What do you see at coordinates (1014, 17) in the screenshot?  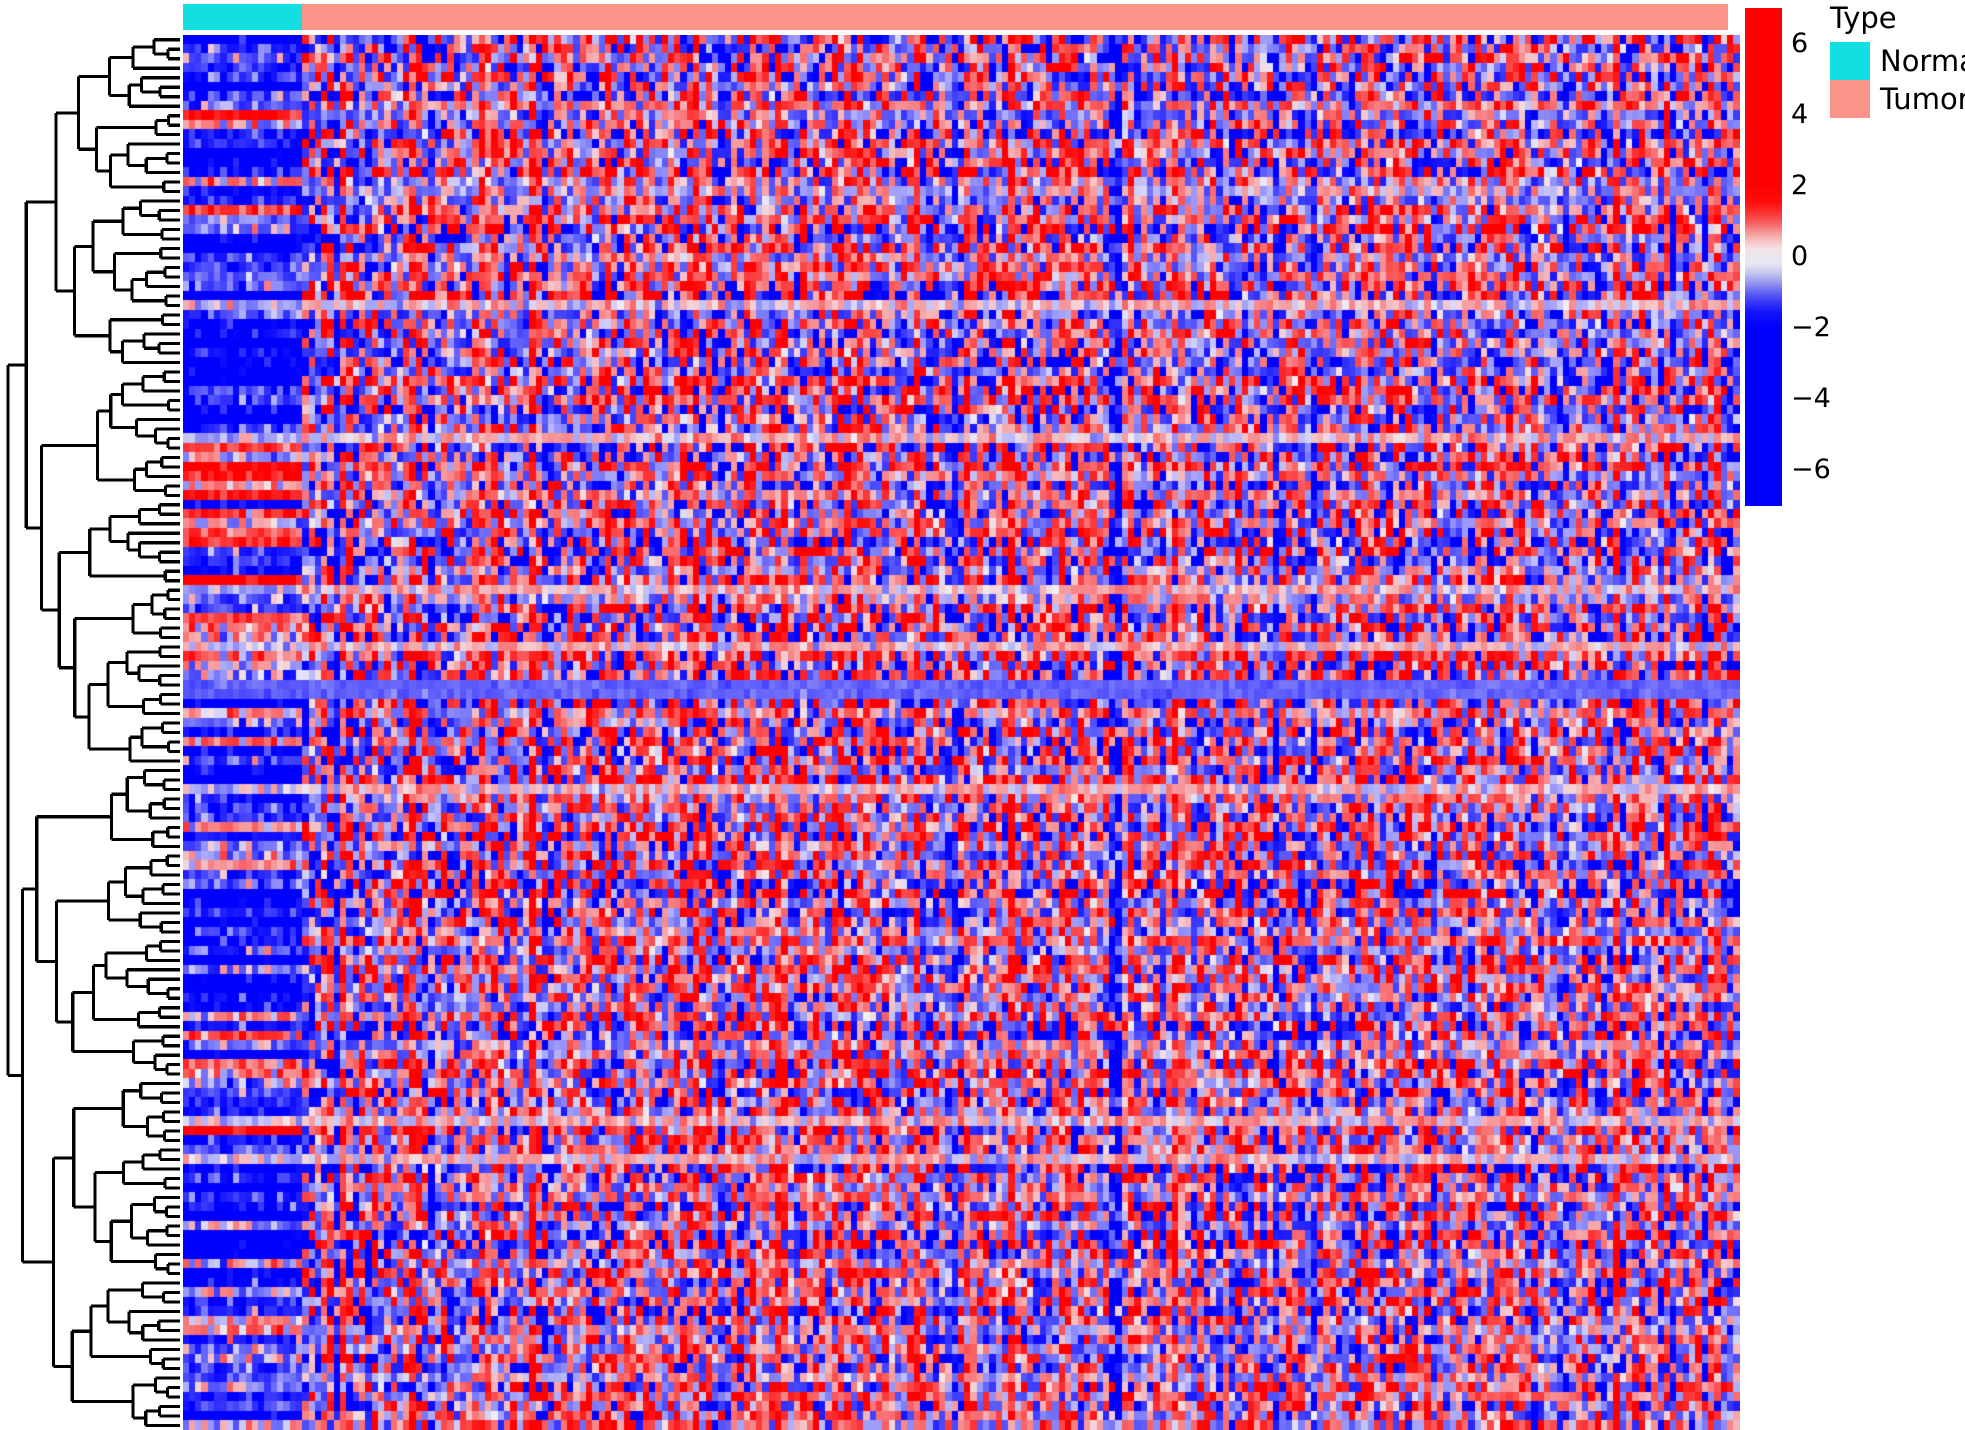 I see `annotation-segment-tumor` at bounding box center [1014, 17].